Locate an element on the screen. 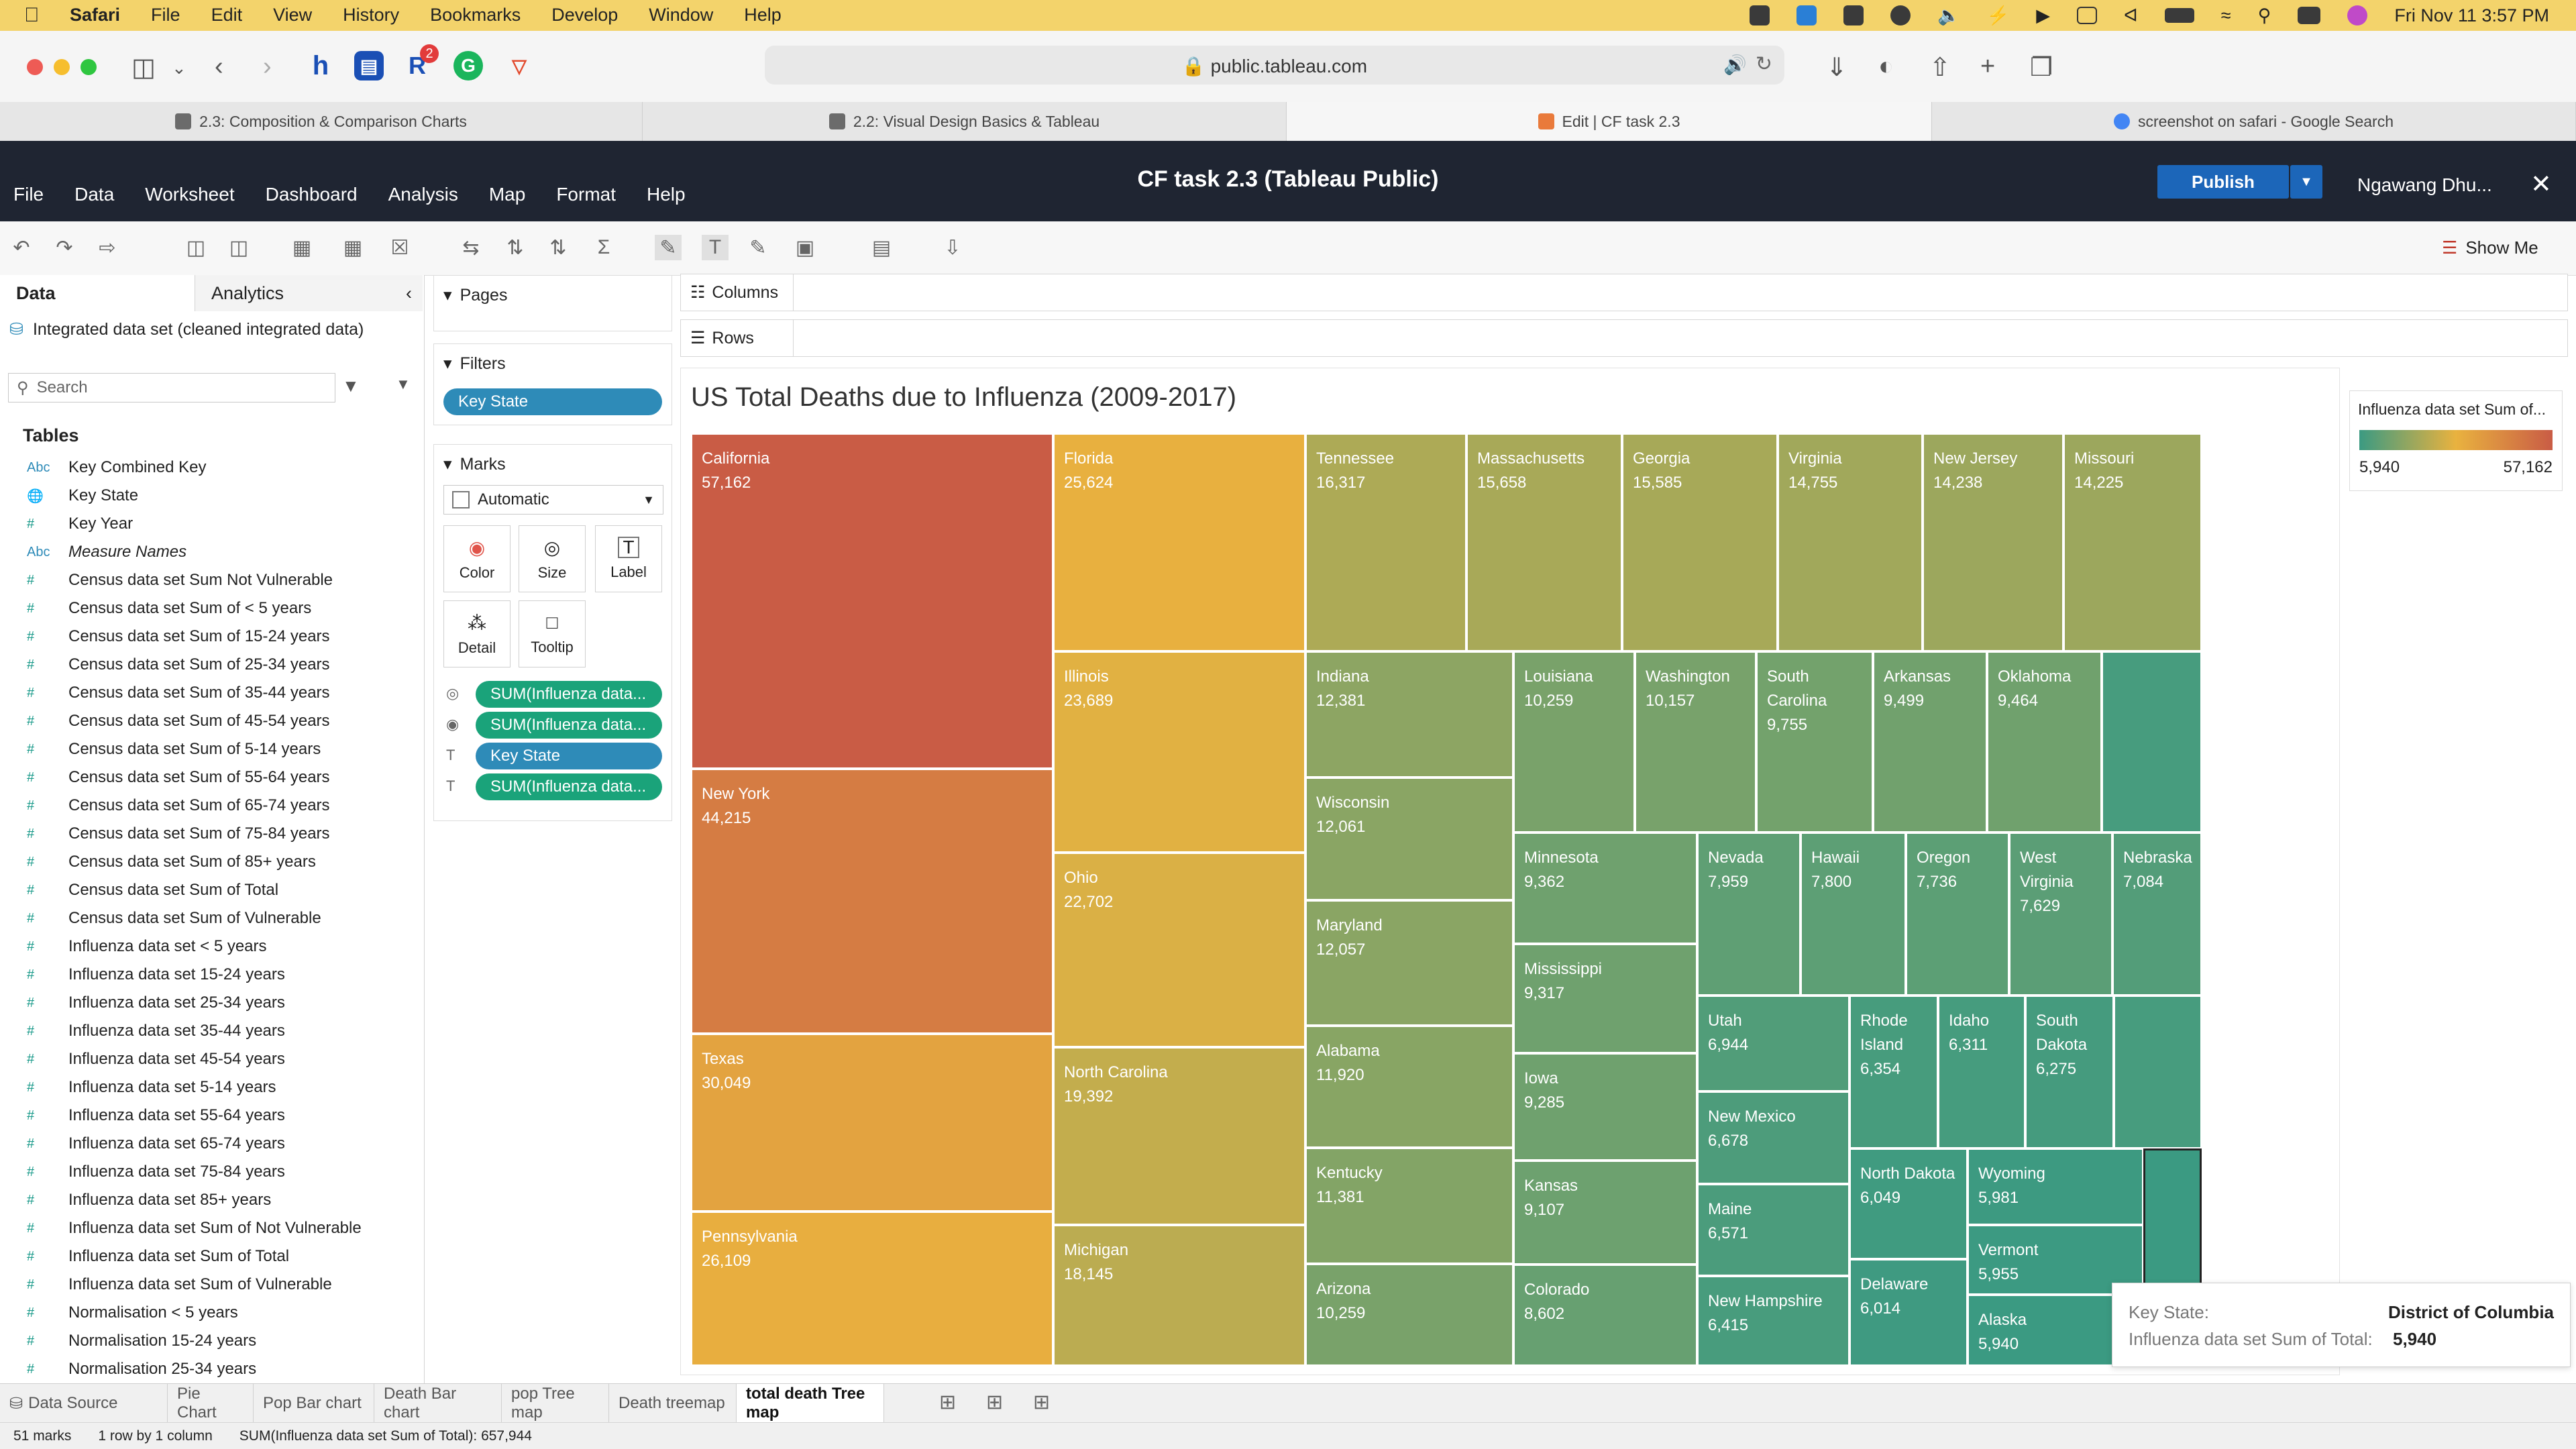  grid-icon is located at coordinates (1853, 15).